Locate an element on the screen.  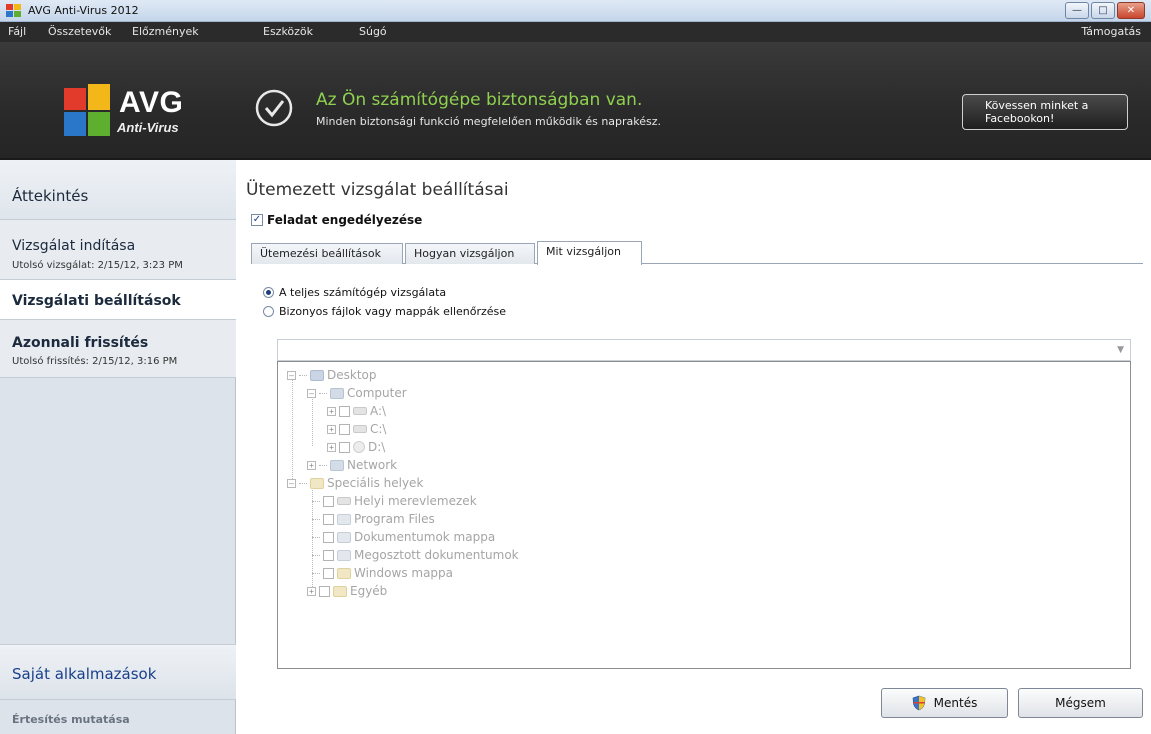
tree-node-documents: Dokumentumok mappa is located at coordinates (403, 537).